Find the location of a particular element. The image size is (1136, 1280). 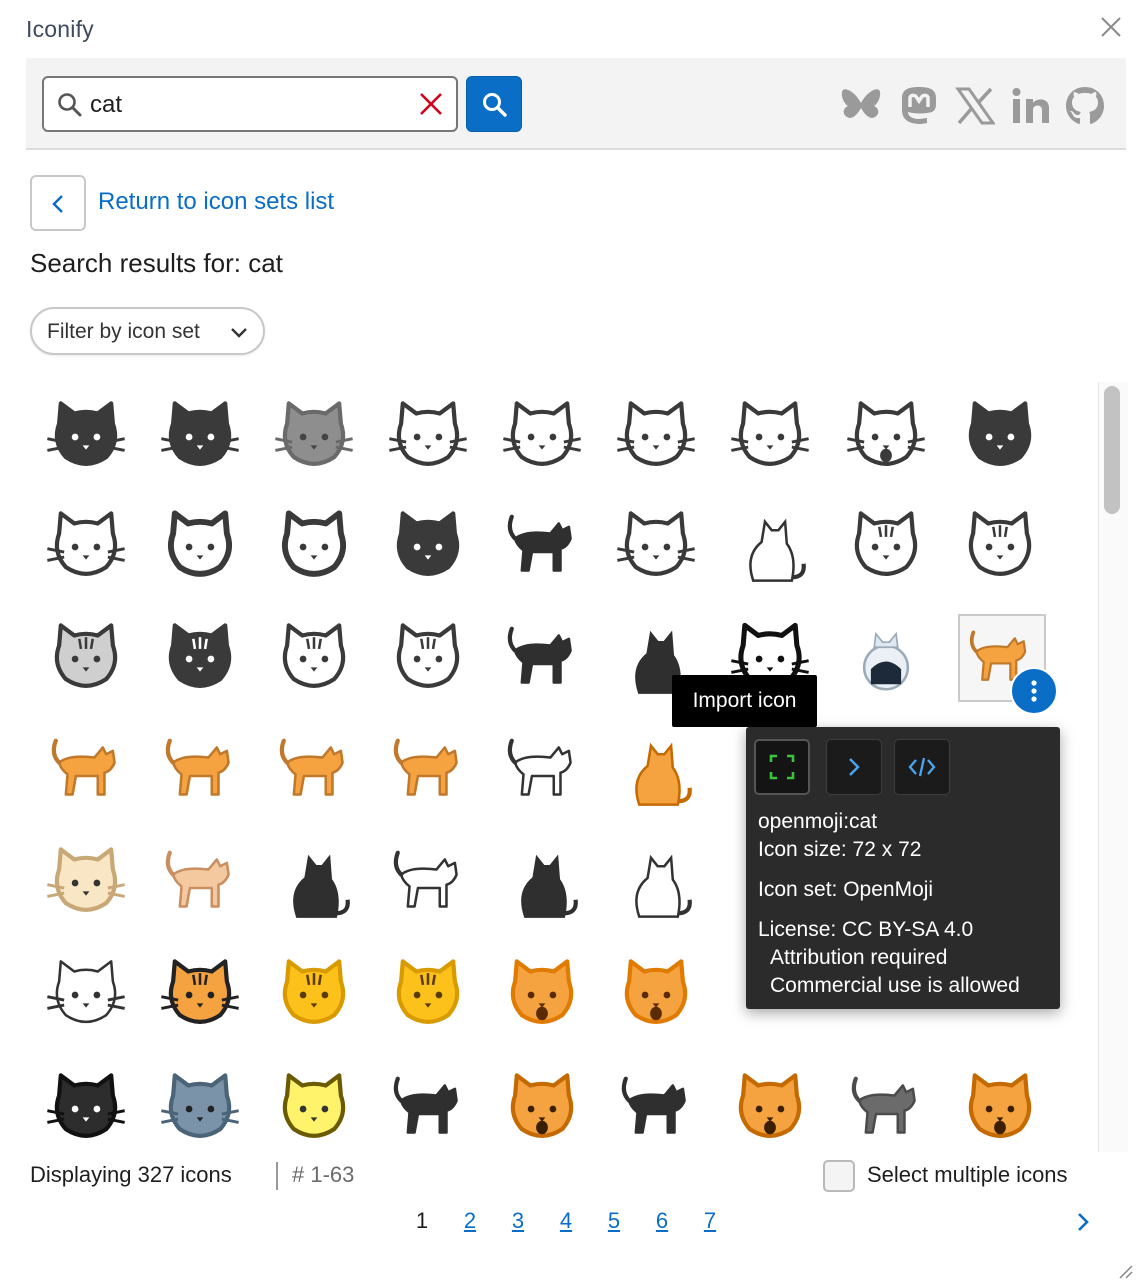

search-button is located at coordinates (494, 104).